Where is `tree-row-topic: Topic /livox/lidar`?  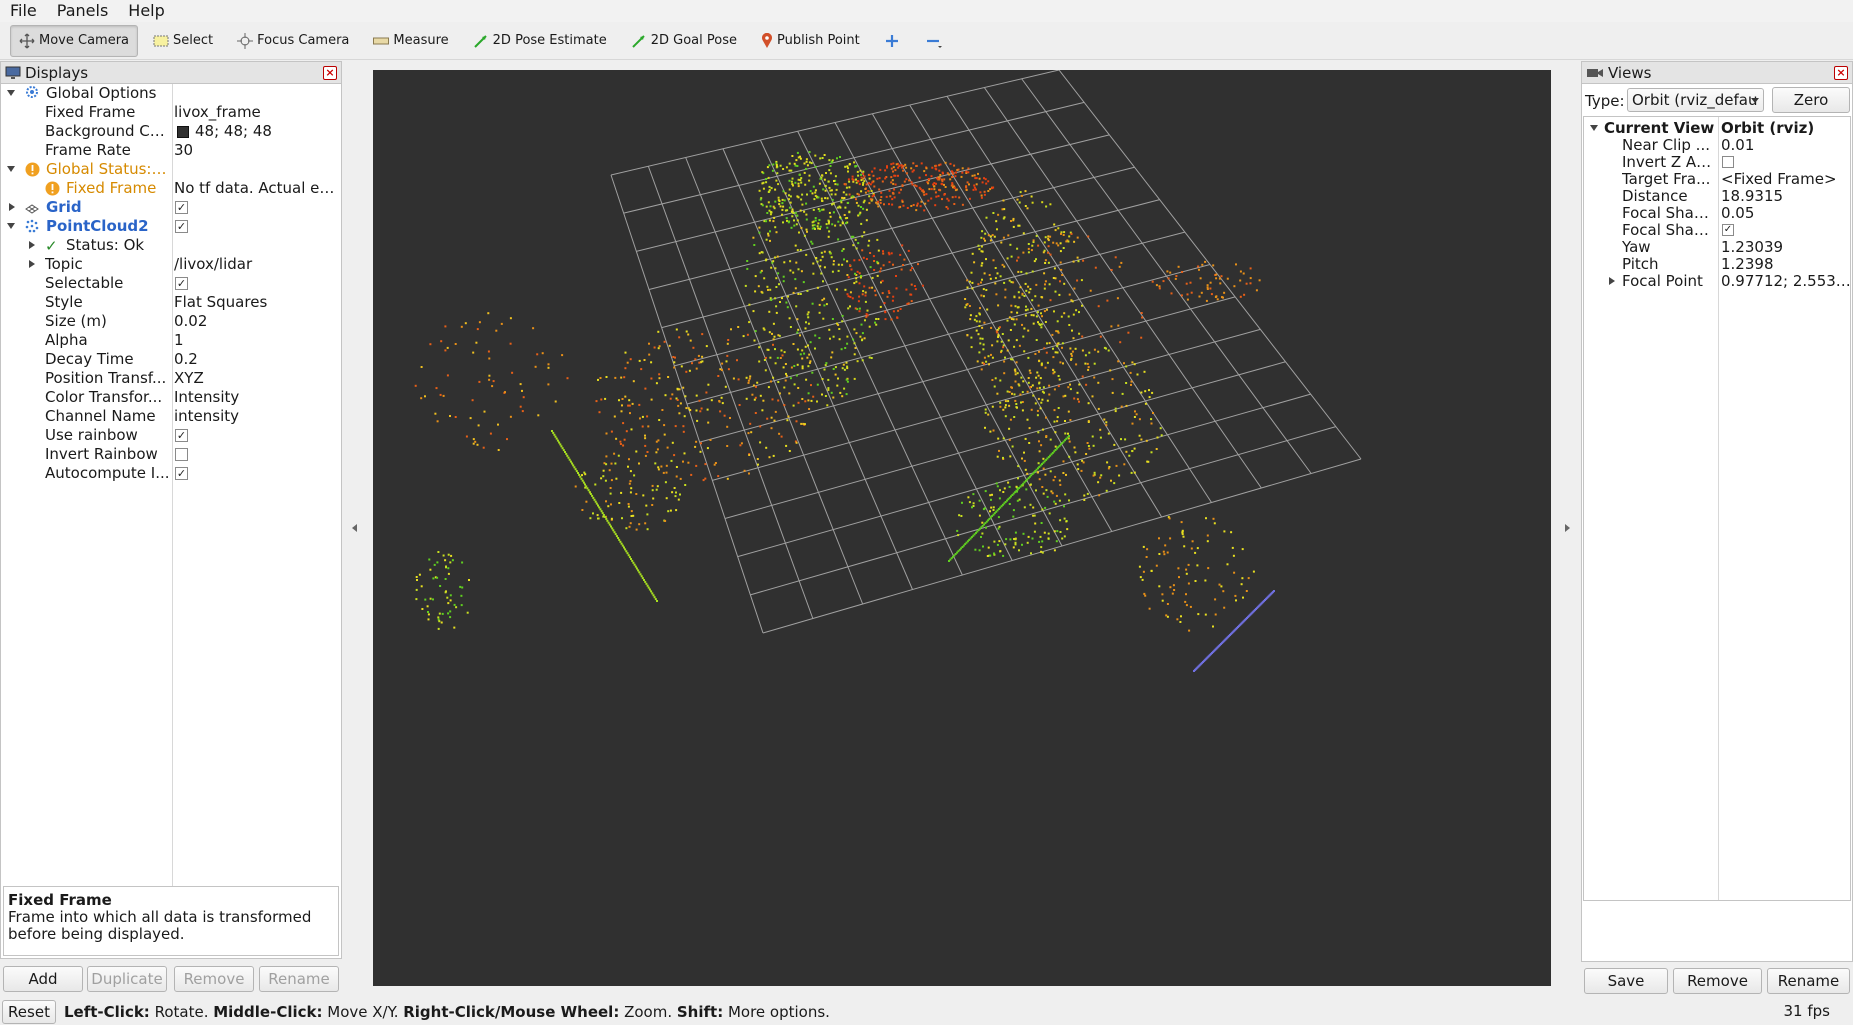
tree-row-topic: Topic /livox/lidar is located at coordinates (171, 264).